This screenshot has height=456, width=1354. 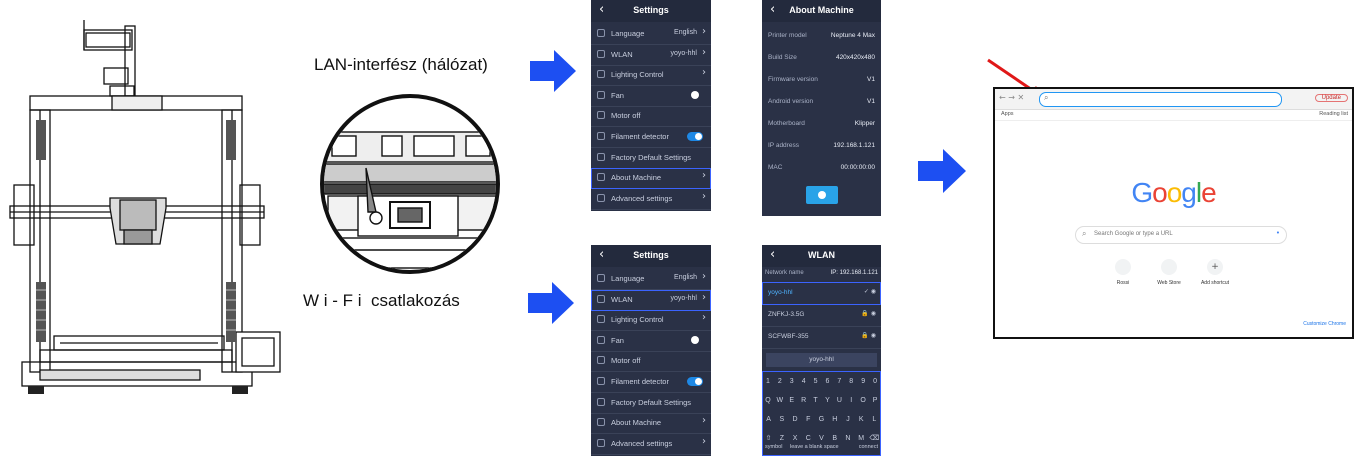 I want to click on connect-key: connect, so click(x=868, y=447).